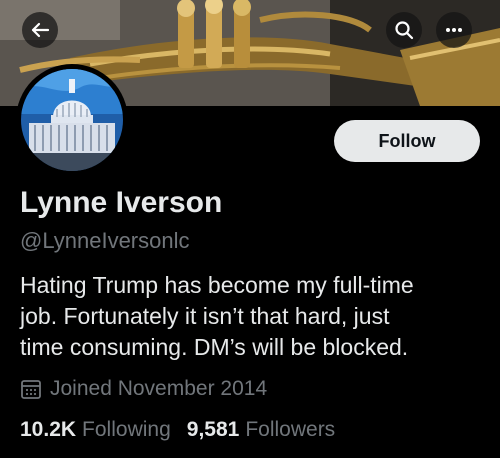  I want to click on following-label: Following, so click(126, 429).